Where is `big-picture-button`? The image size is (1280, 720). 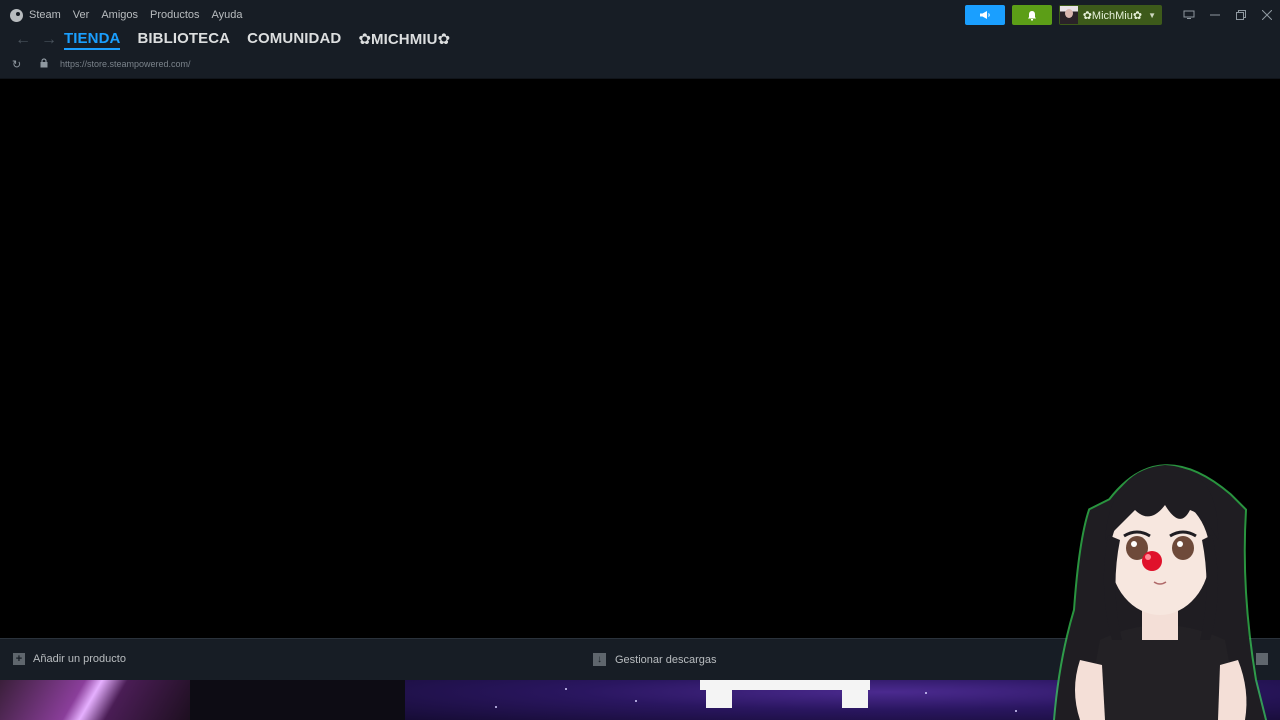 big-picture-button is located at coordinates (1189, 15).